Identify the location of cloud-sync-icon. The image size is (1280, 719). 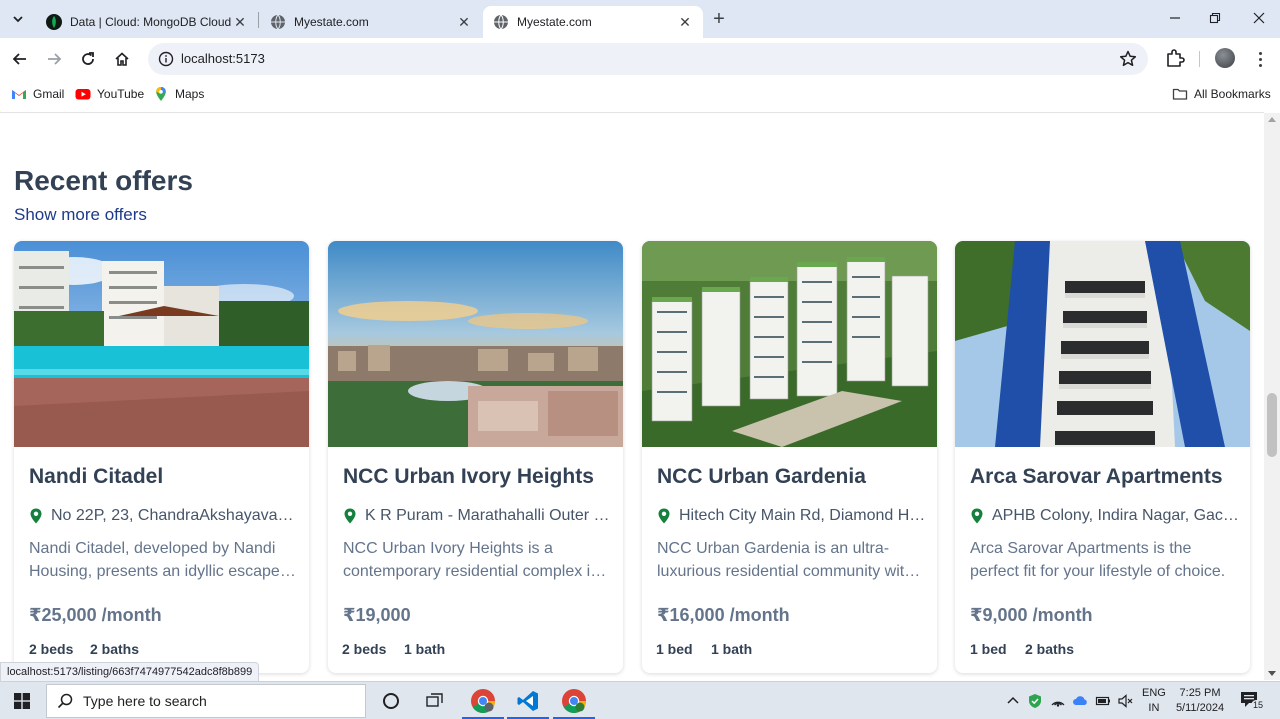
(1080, 701).